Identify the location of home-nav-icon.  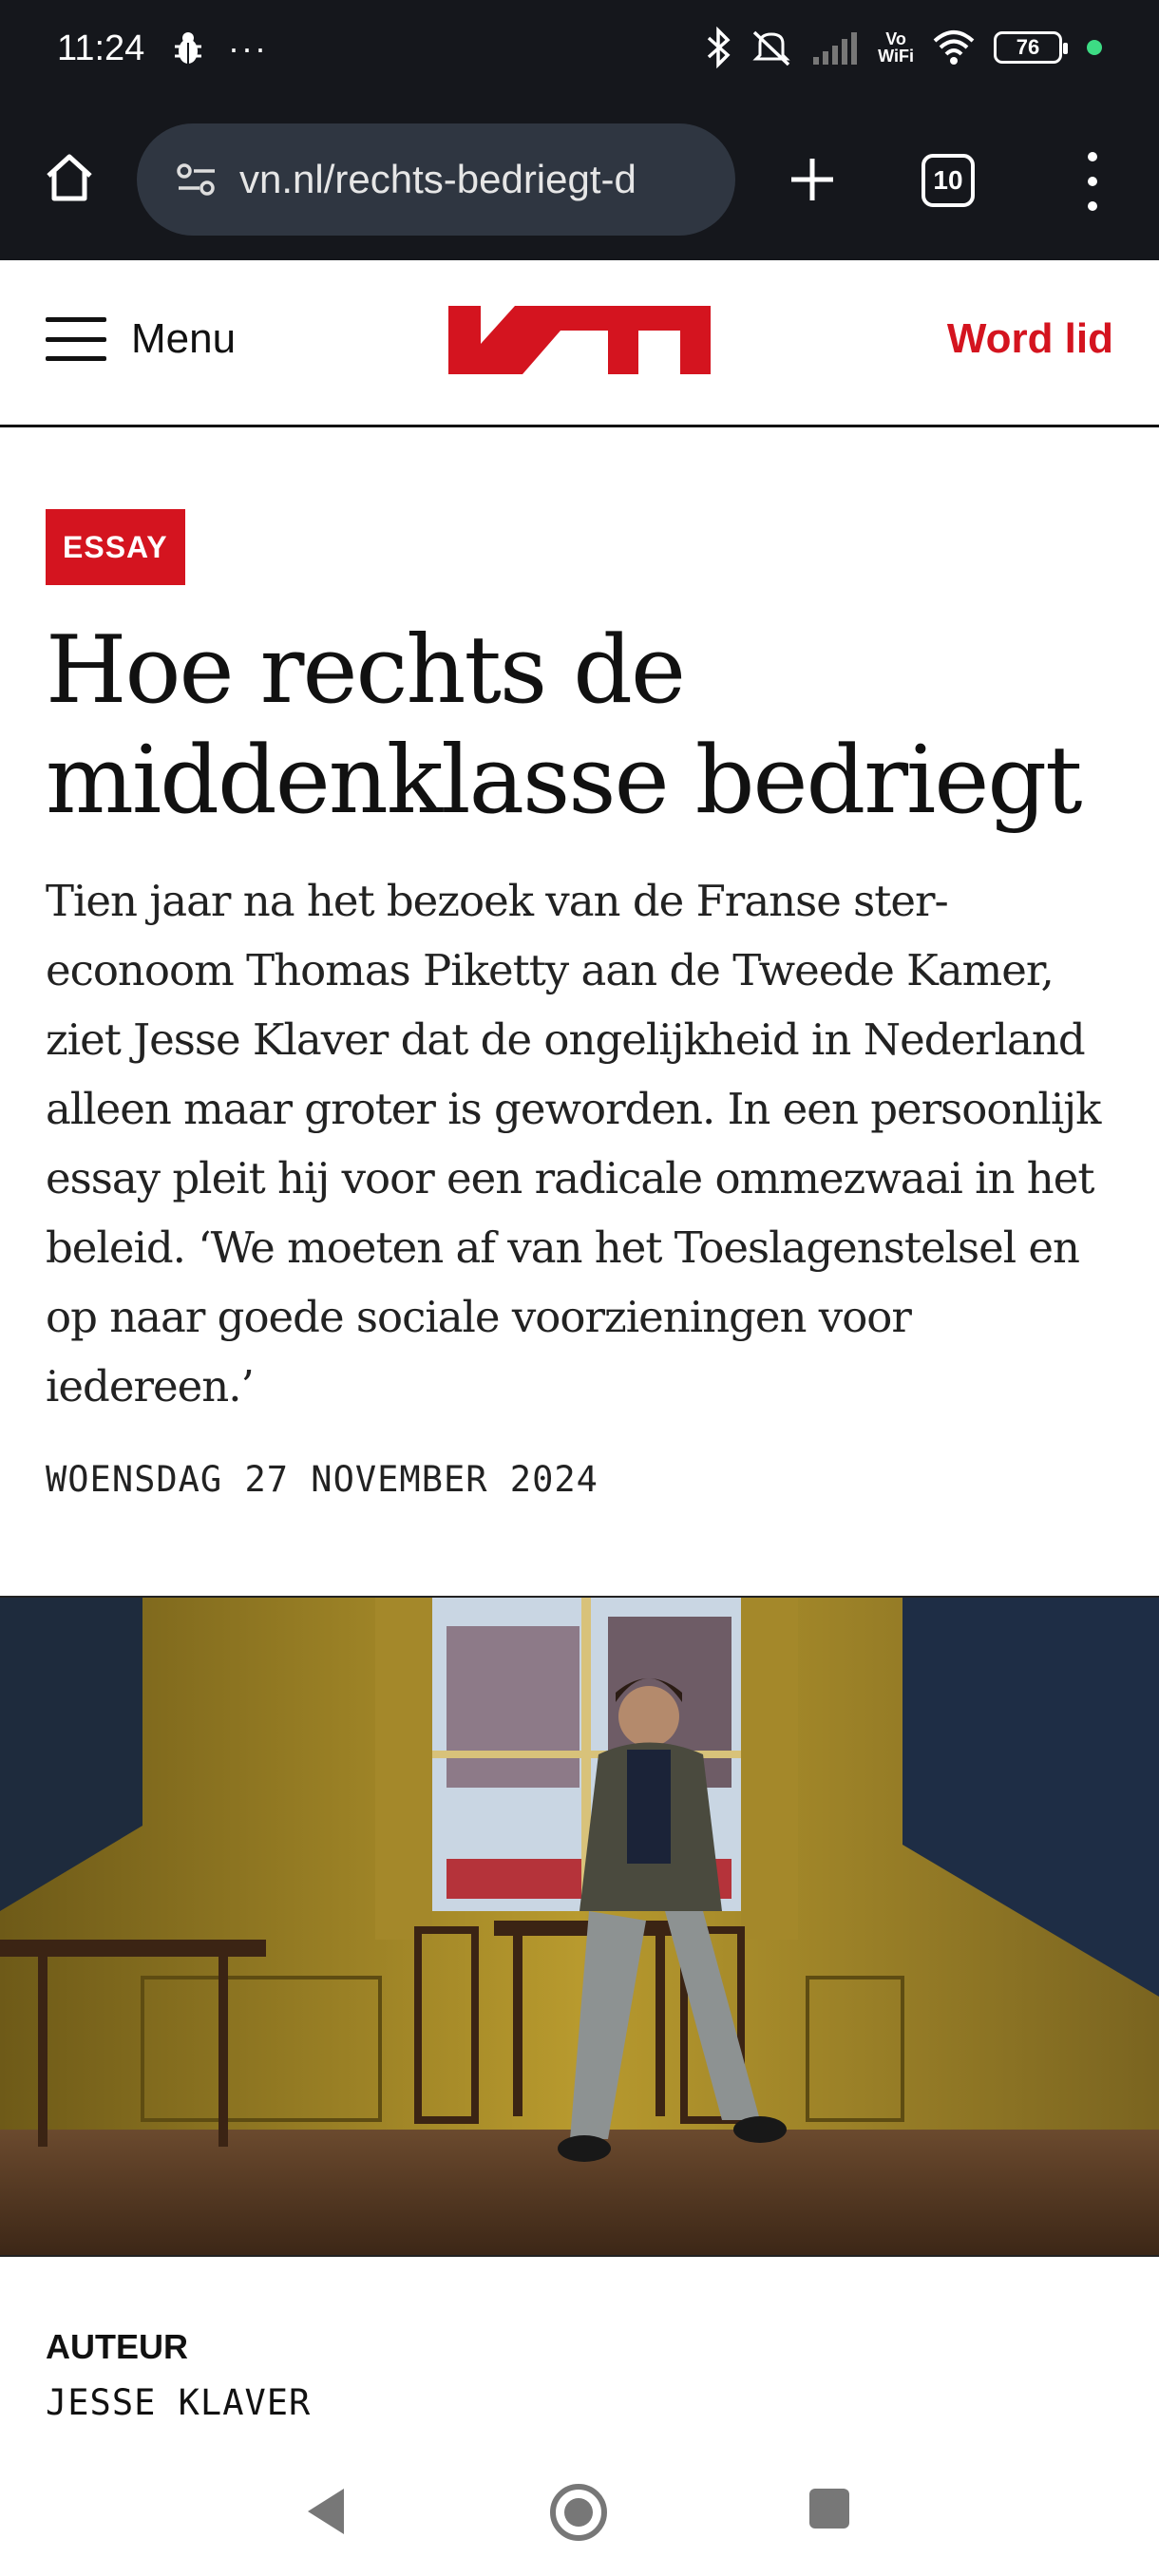
(578, 2512).